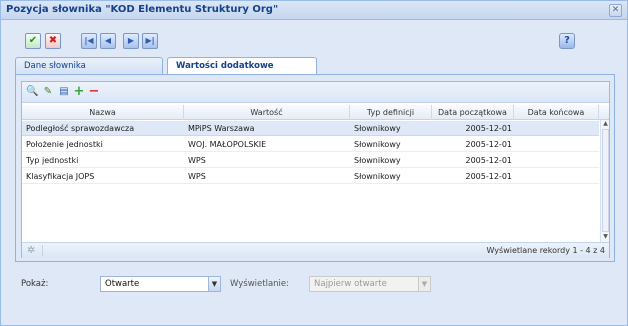 The image size is (628, 326). What do you see at coordinates (80, 128) in the screenshot?
I see `cell-nazwa: Podległość sprawozdawcza` at bounding box center [80, 128].